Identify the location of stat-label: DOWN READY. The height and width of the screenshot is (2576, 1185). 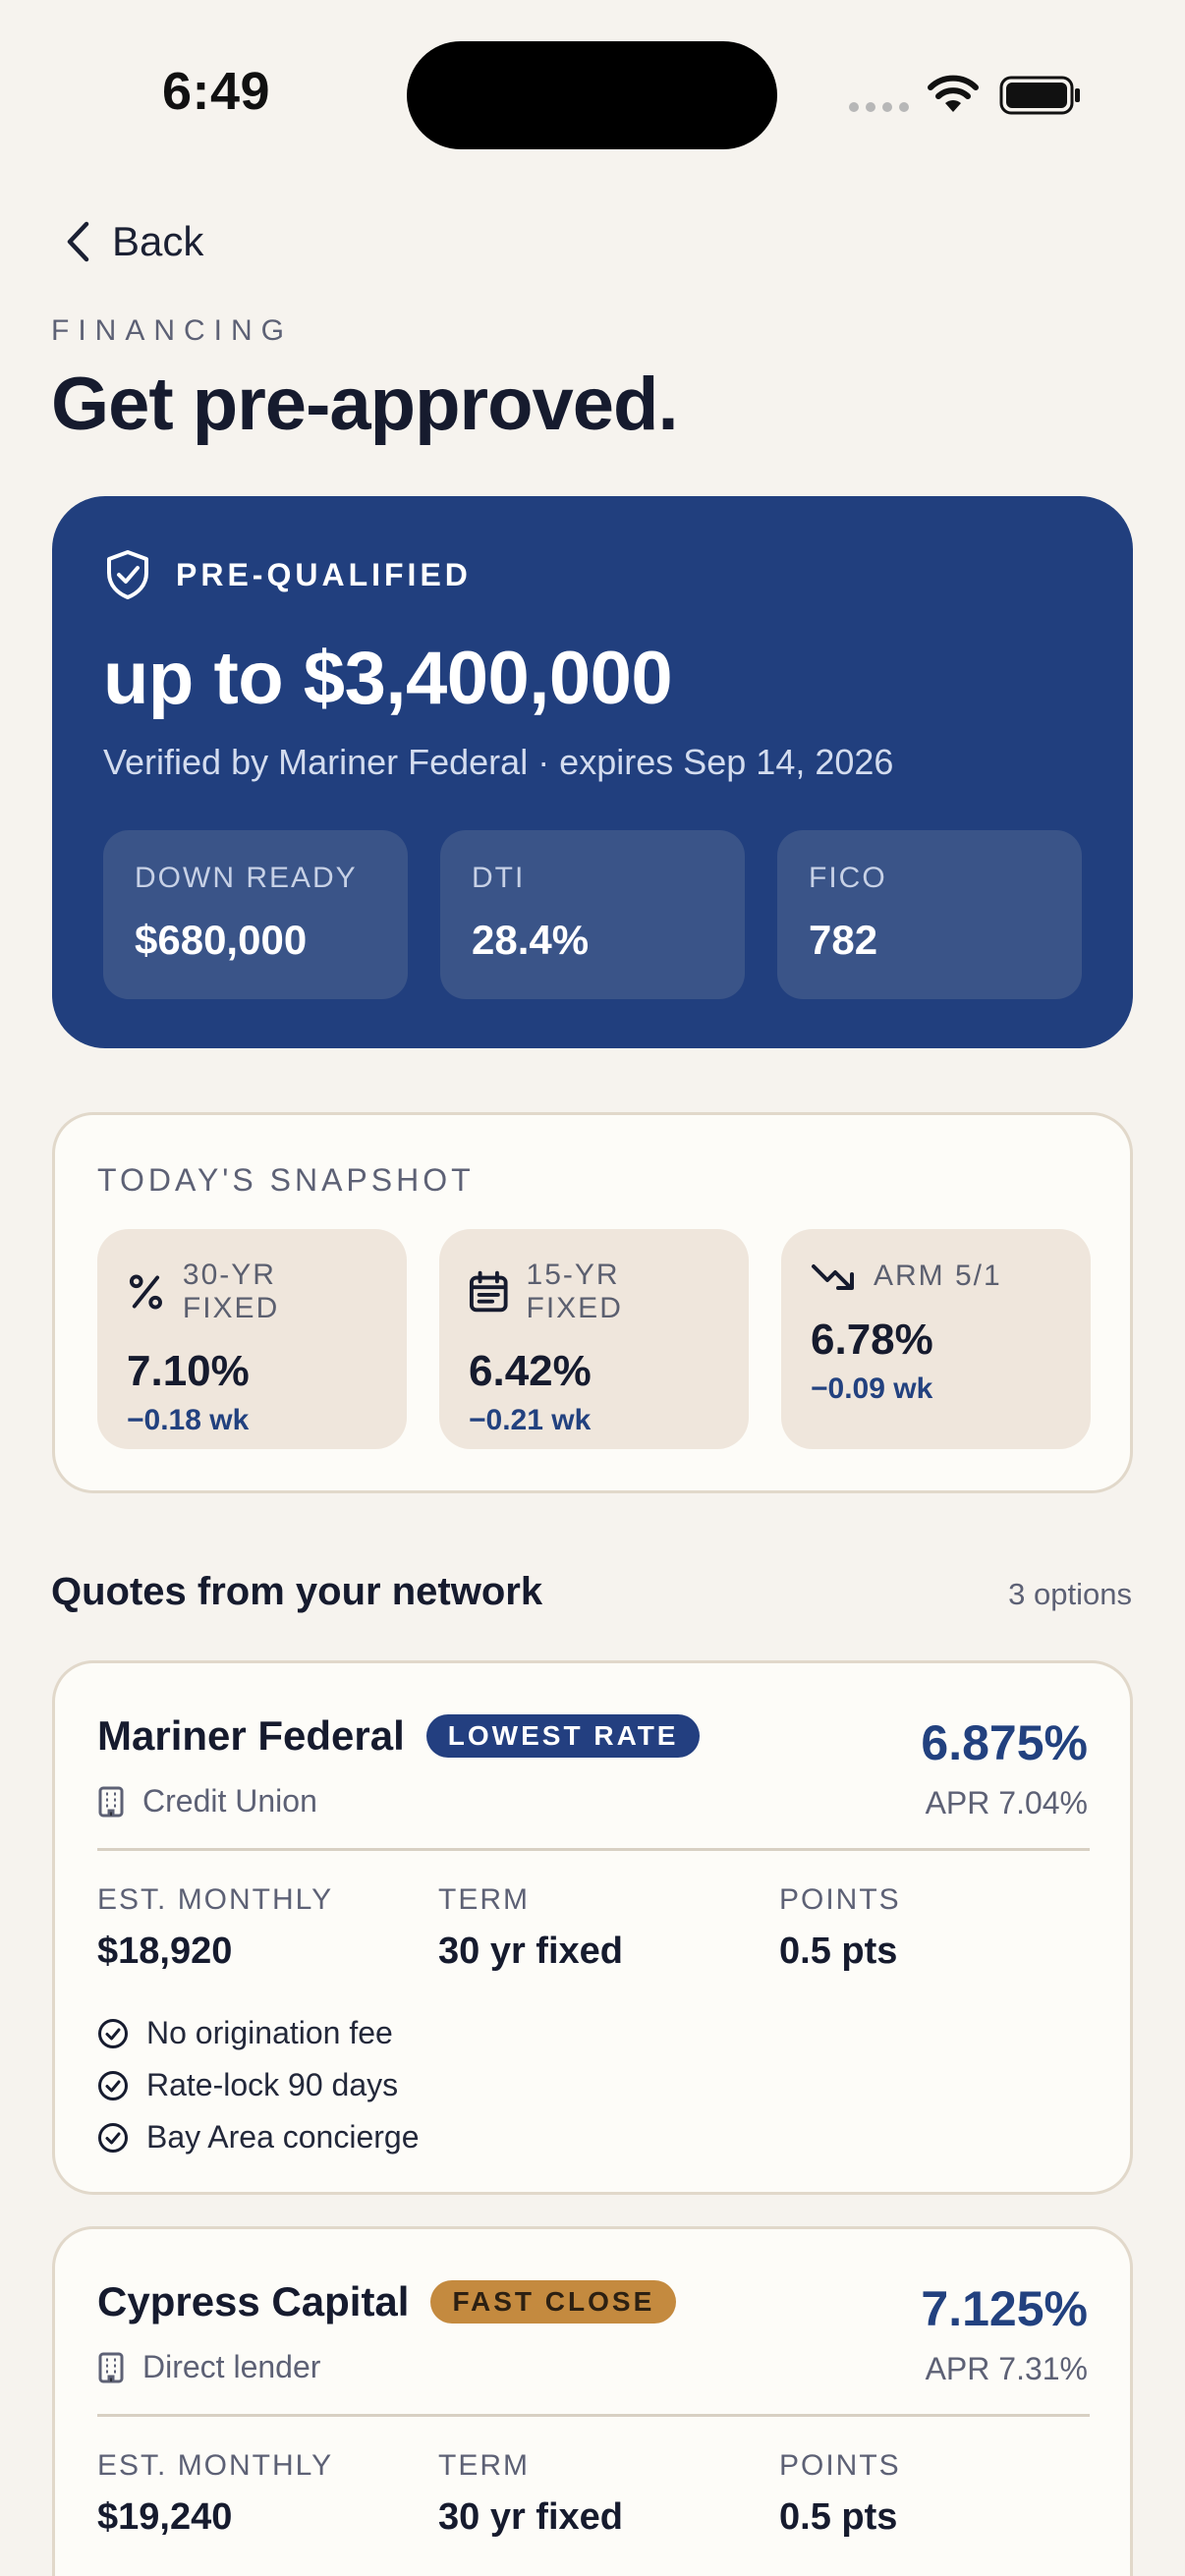
(247, 878).